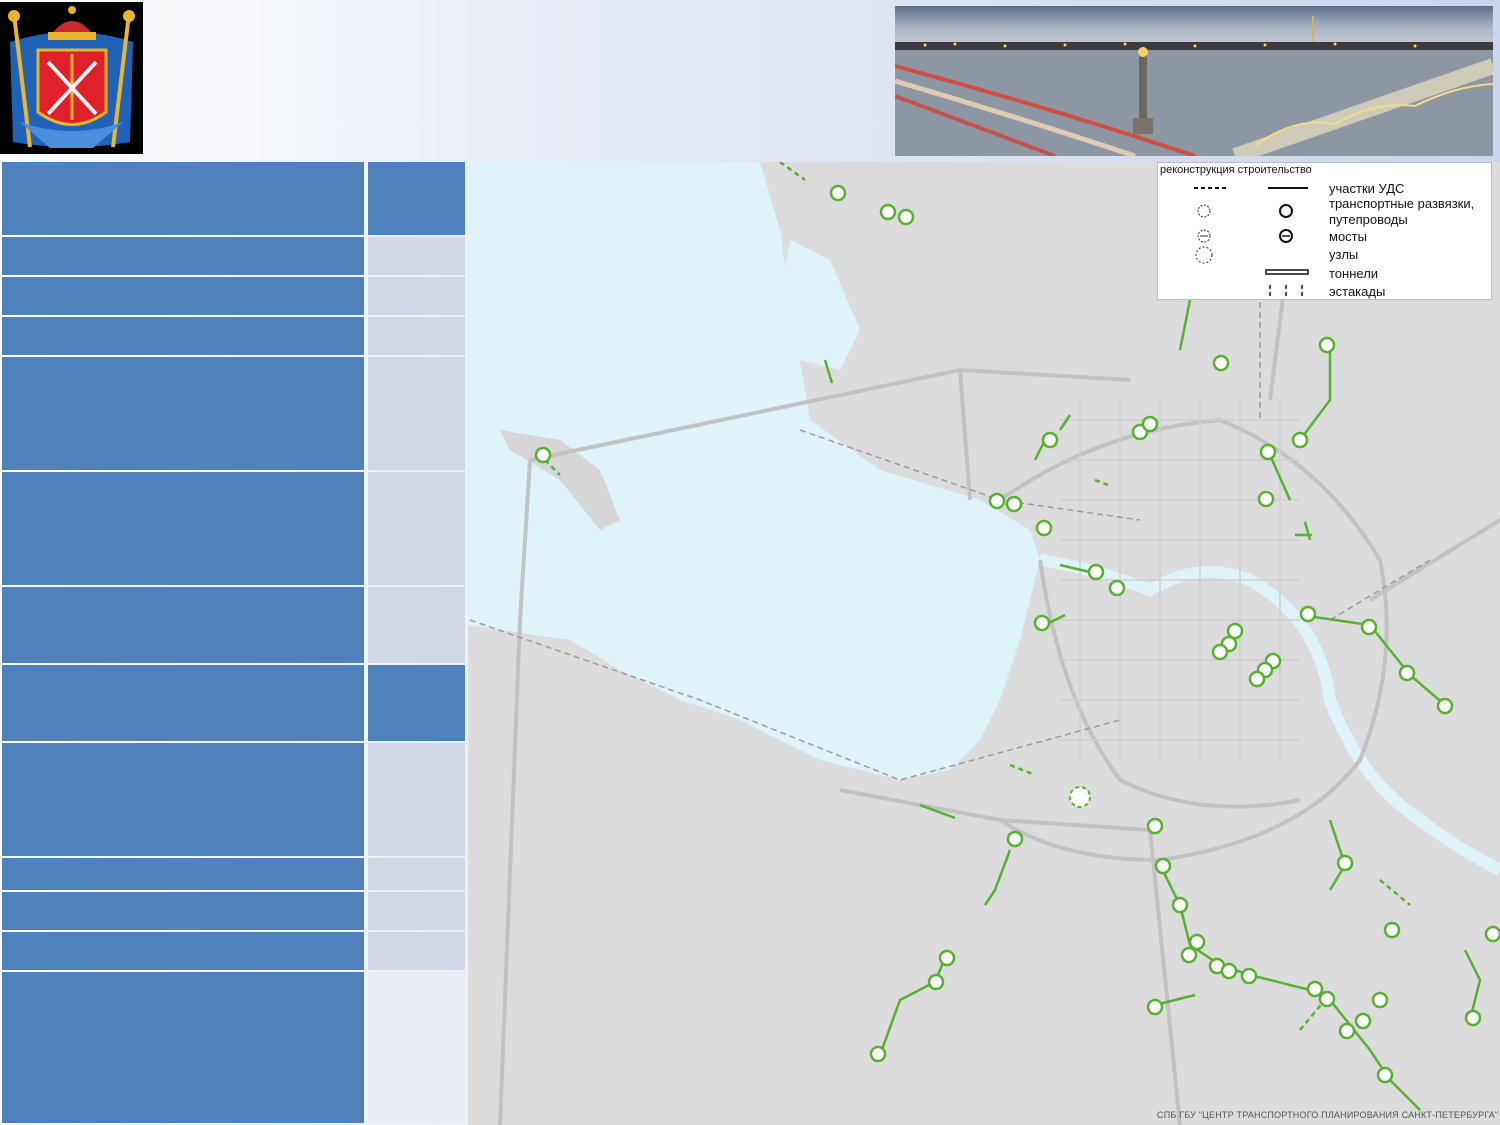  I want to click on legend-label: участки УДС, so click(1367, 188).